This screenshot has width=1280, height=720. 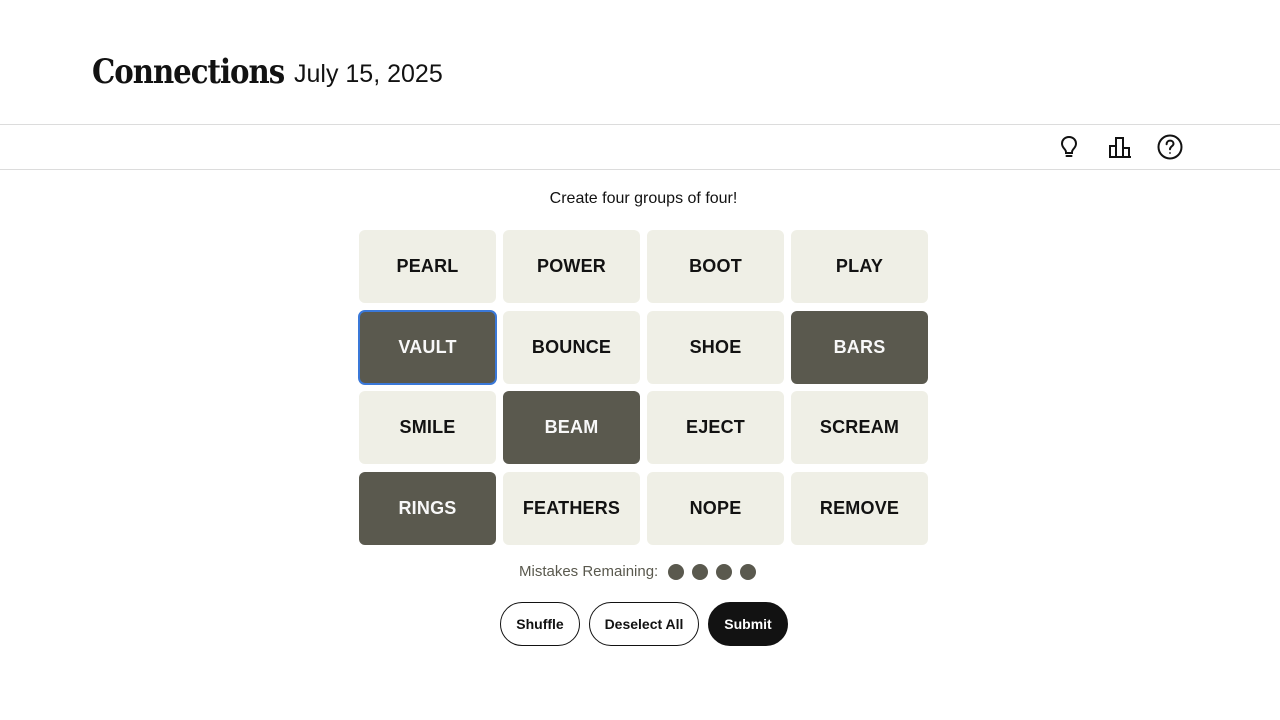 I want to click on word-tile: BEAM, so click(x=571, y=427).